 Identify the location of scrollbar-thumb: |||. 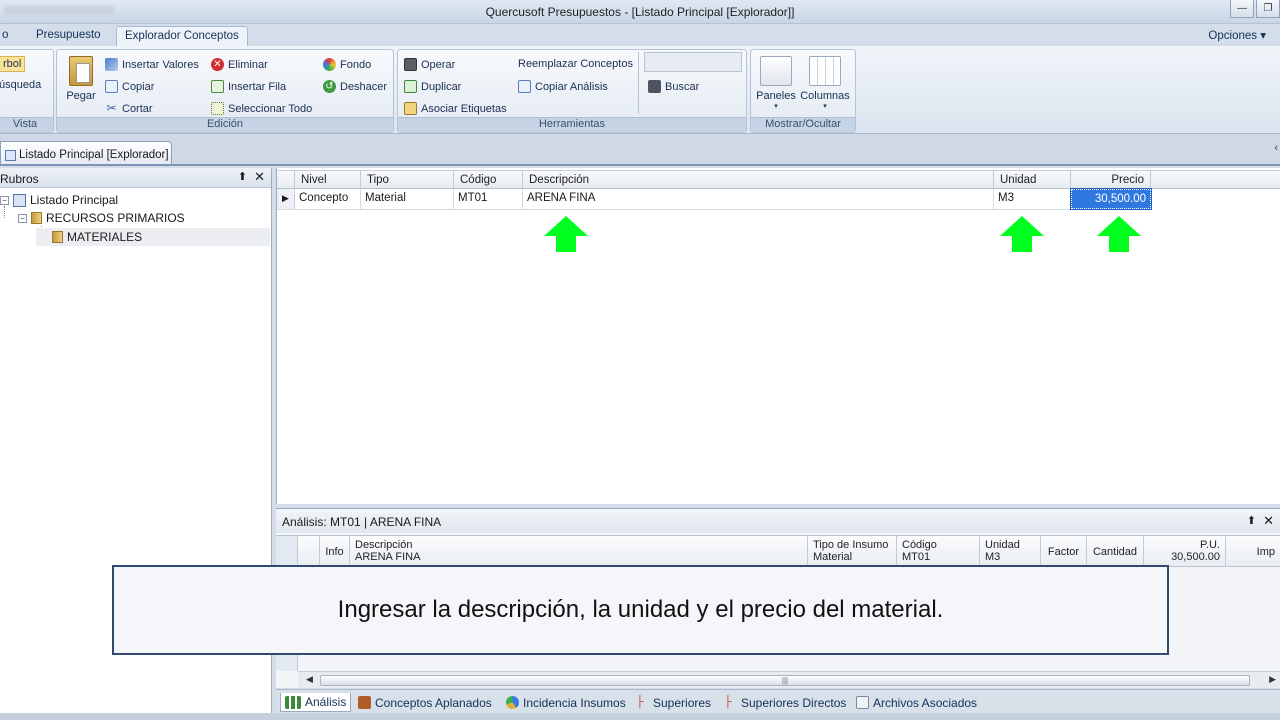
(785, 680).